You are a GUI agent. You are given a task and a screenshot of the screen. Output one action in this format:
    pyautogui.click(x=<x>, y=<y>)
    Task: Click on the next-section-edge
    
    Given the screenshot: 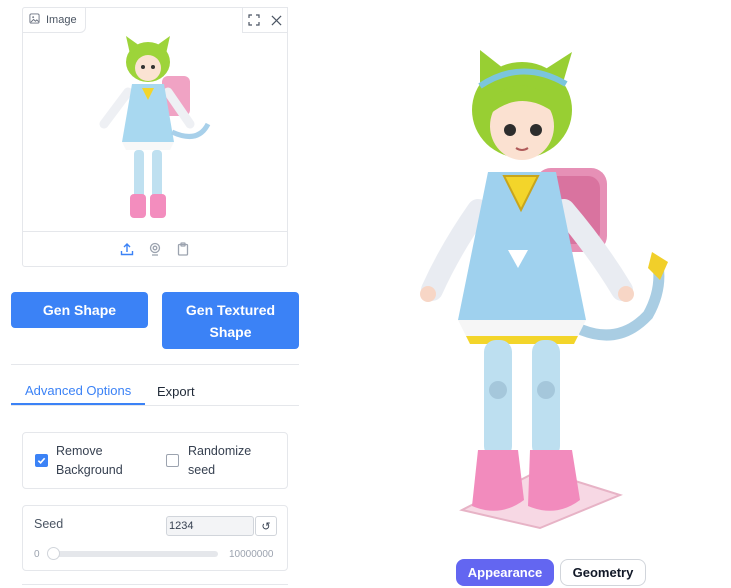 What is the action you would take?
    pyautogui.click(x=155, y=586)
    